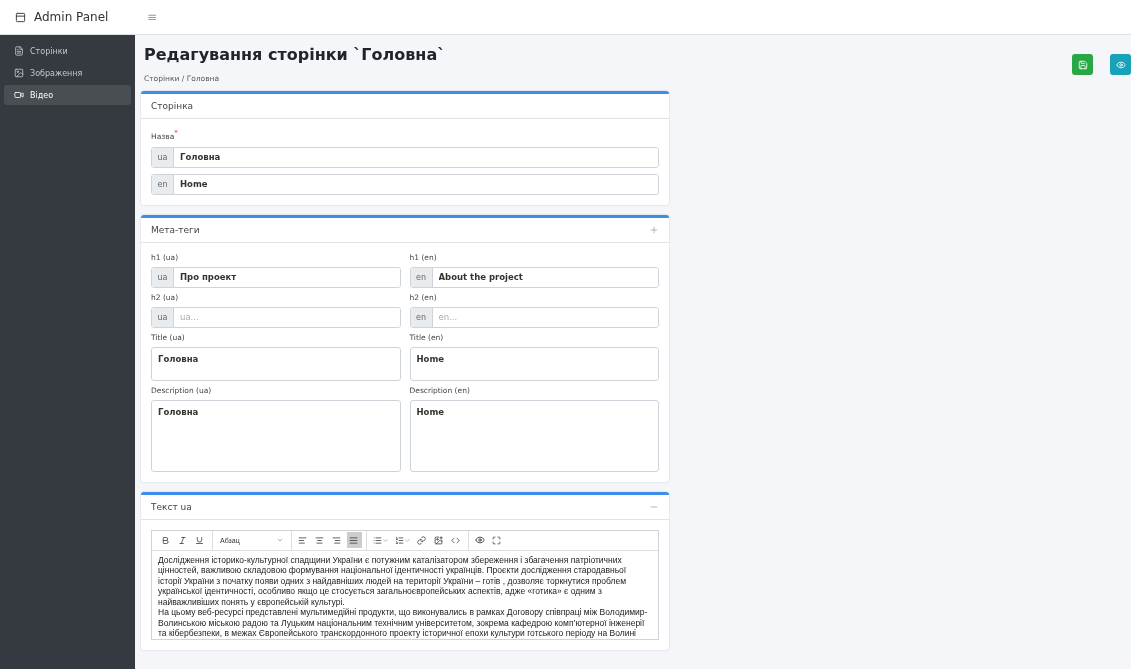  Describe the element at coordinates (319, 540) in the screenshot. I see `align-center-icon` at that location.